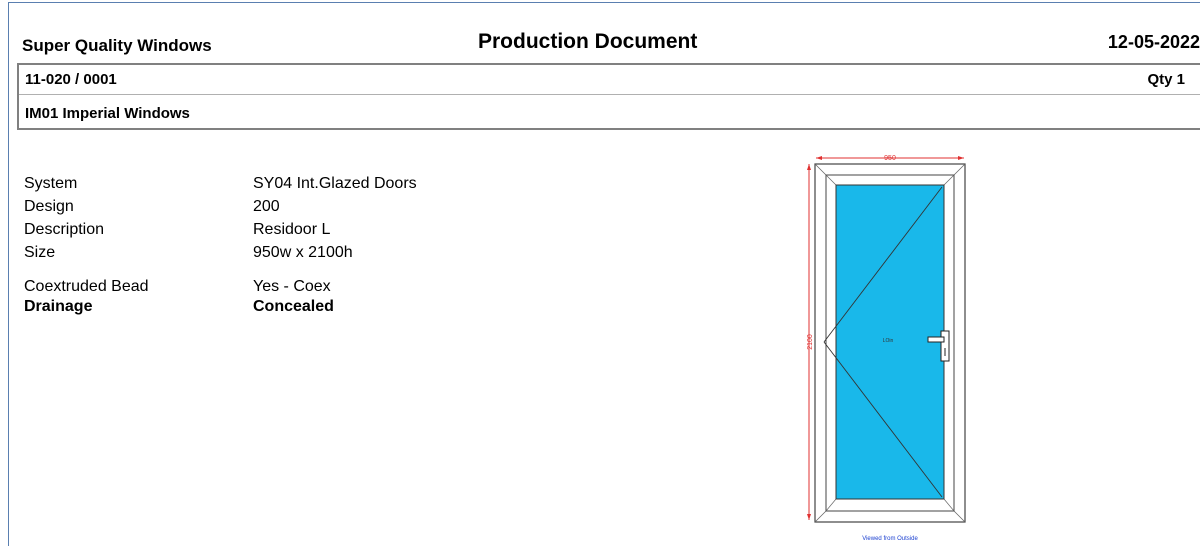  I want to click on height-arrow-bottom, so click(809, 517).